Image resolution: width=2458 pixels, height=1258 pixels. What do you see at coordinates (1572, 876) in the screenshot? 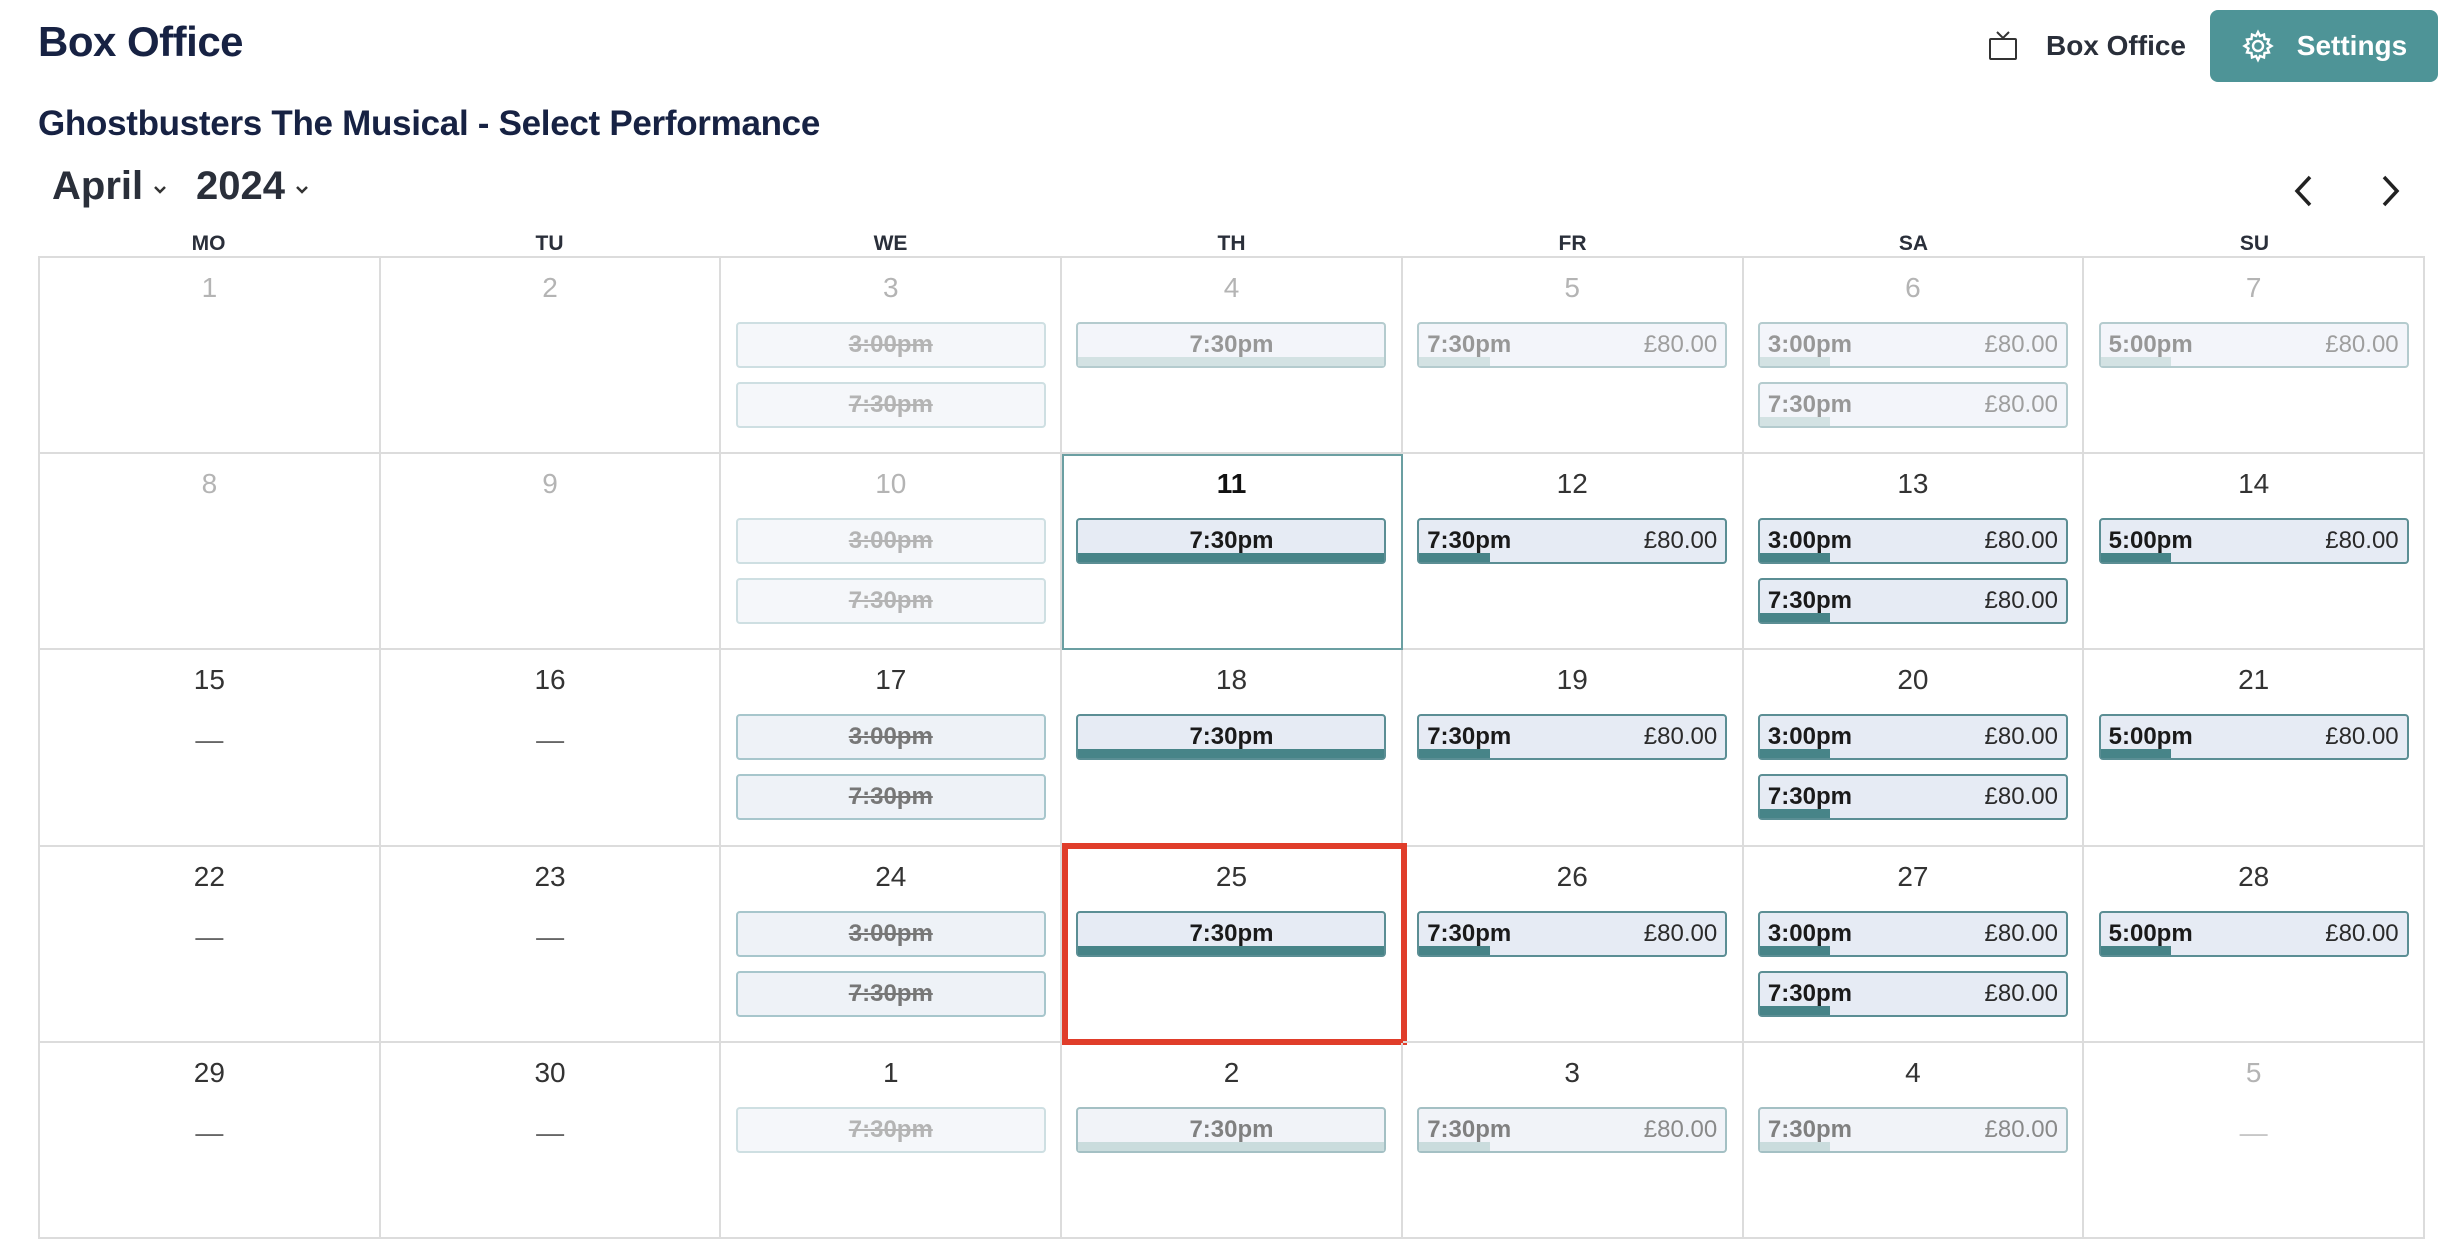
I see `day-number: 26` at bounding box center [1572, 876].